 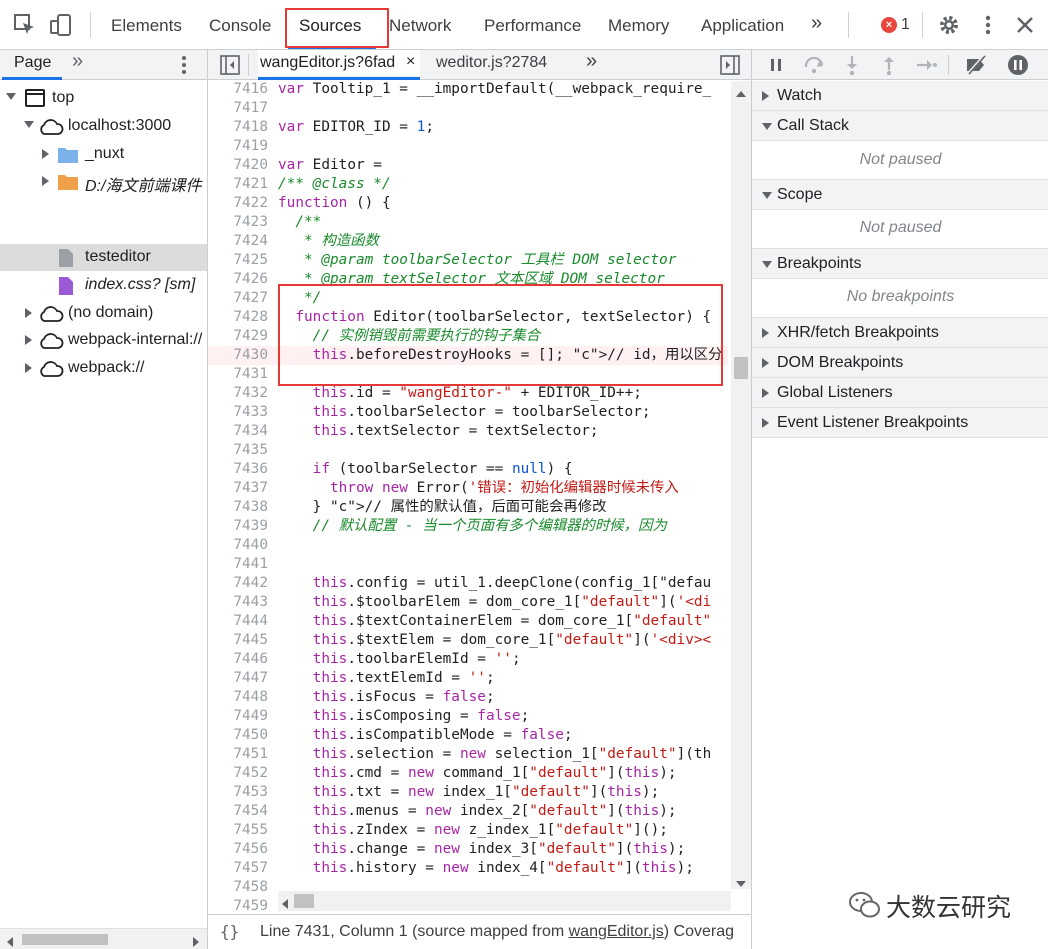 I want to click on toggle-navigator-icon, so click(x=230, y=67).